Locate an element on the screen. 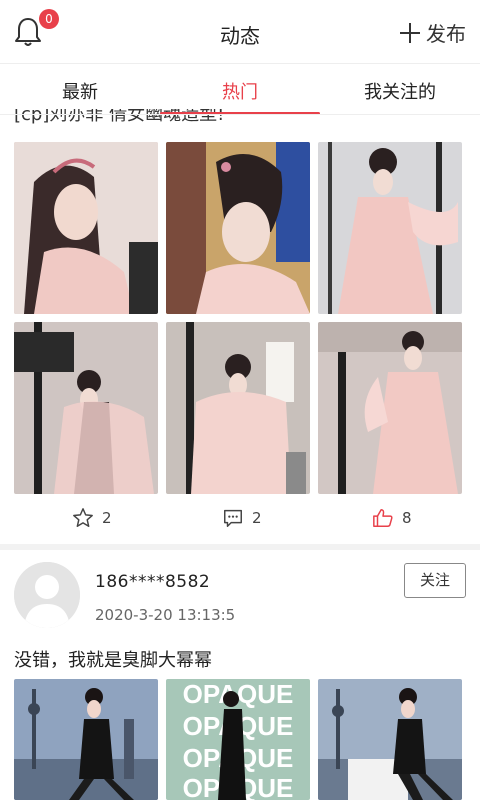 Image resolution: width=480 pixels, height=800 pixels. star-icon is located at coordinates (83, 517).